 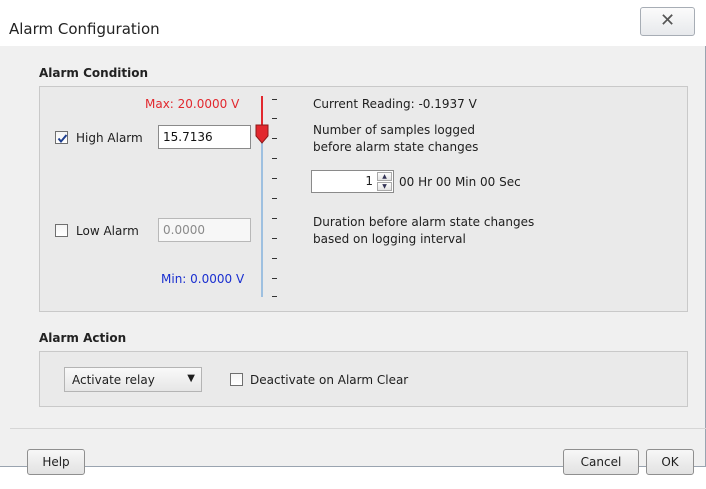 I want to click on dialog-title: Alarm Configuration, so click(x=84, y=29).